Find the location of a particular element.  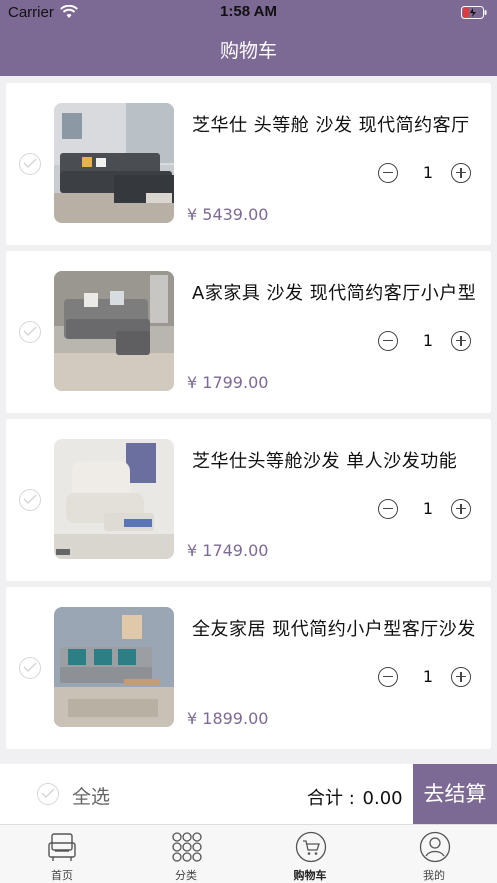

tab-category: 分类 is located at coordinates (186, 854).